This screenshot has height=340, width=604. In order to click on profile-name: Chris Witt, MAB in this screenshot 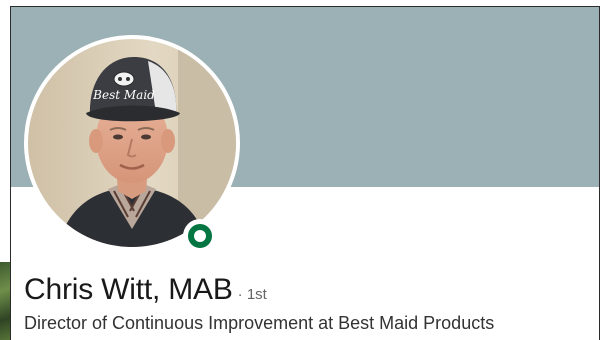, I will do `click(128, 290)`.